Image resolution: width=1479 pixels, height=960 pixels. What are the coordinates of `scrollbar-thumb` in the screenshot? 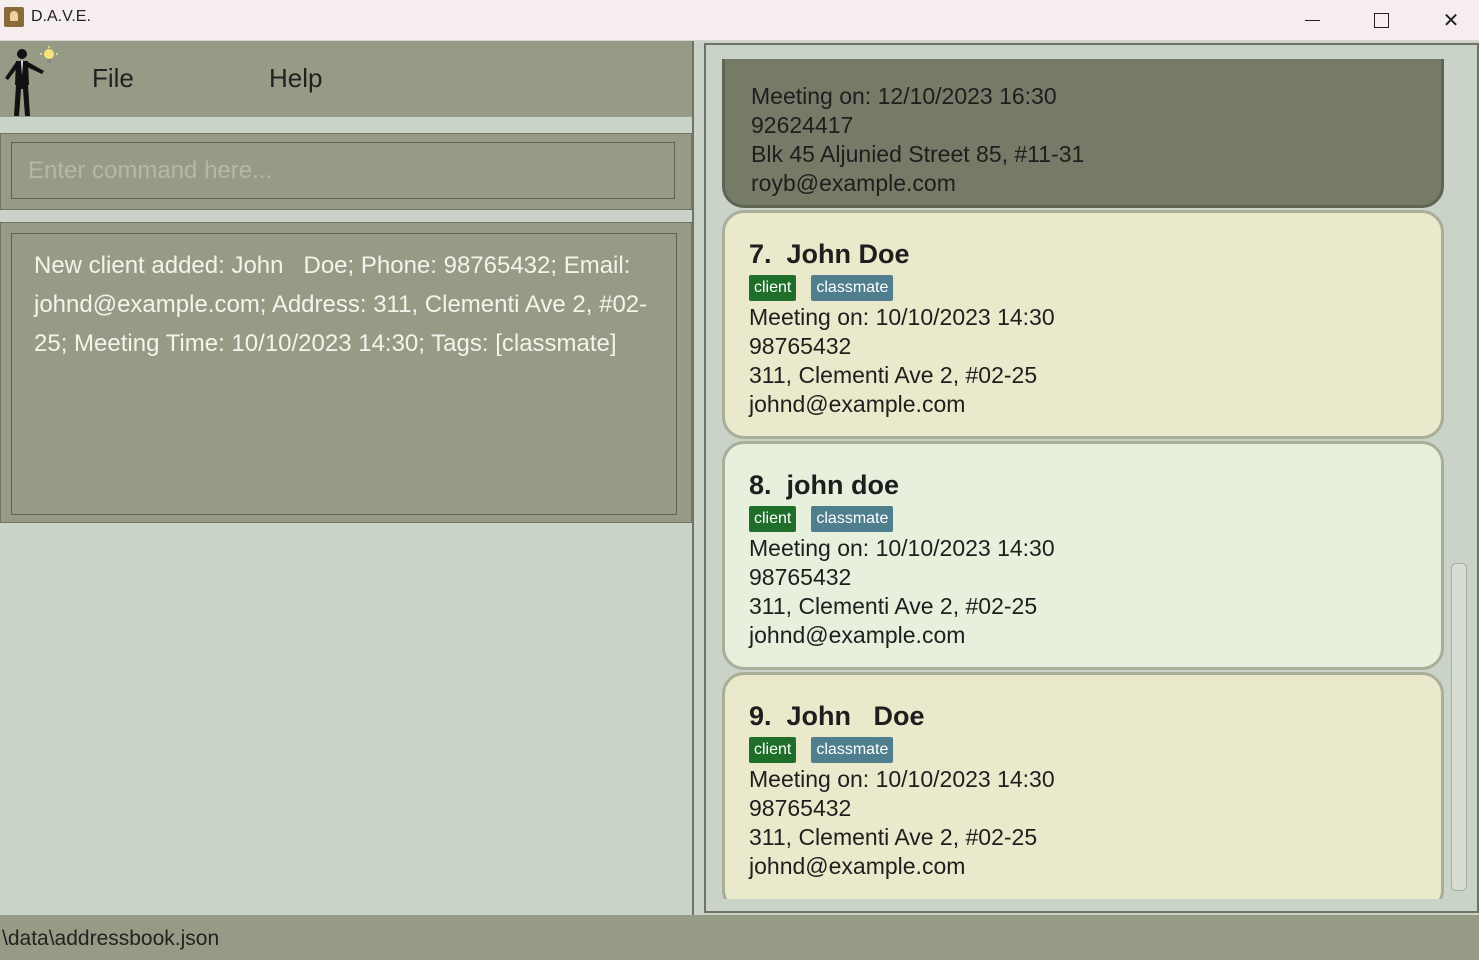 It's located at (1459, 727).